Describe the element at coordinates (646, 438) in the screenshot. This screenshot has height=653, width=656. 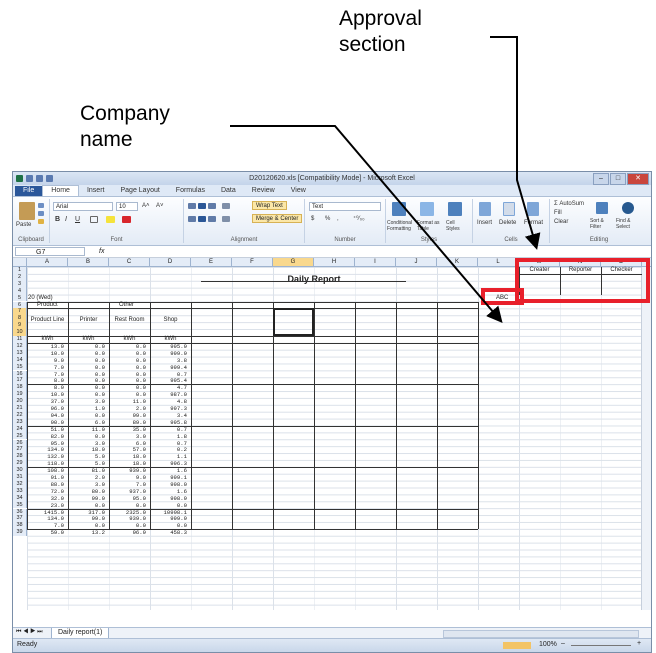
I see `vertical-scrollbar` at that location.